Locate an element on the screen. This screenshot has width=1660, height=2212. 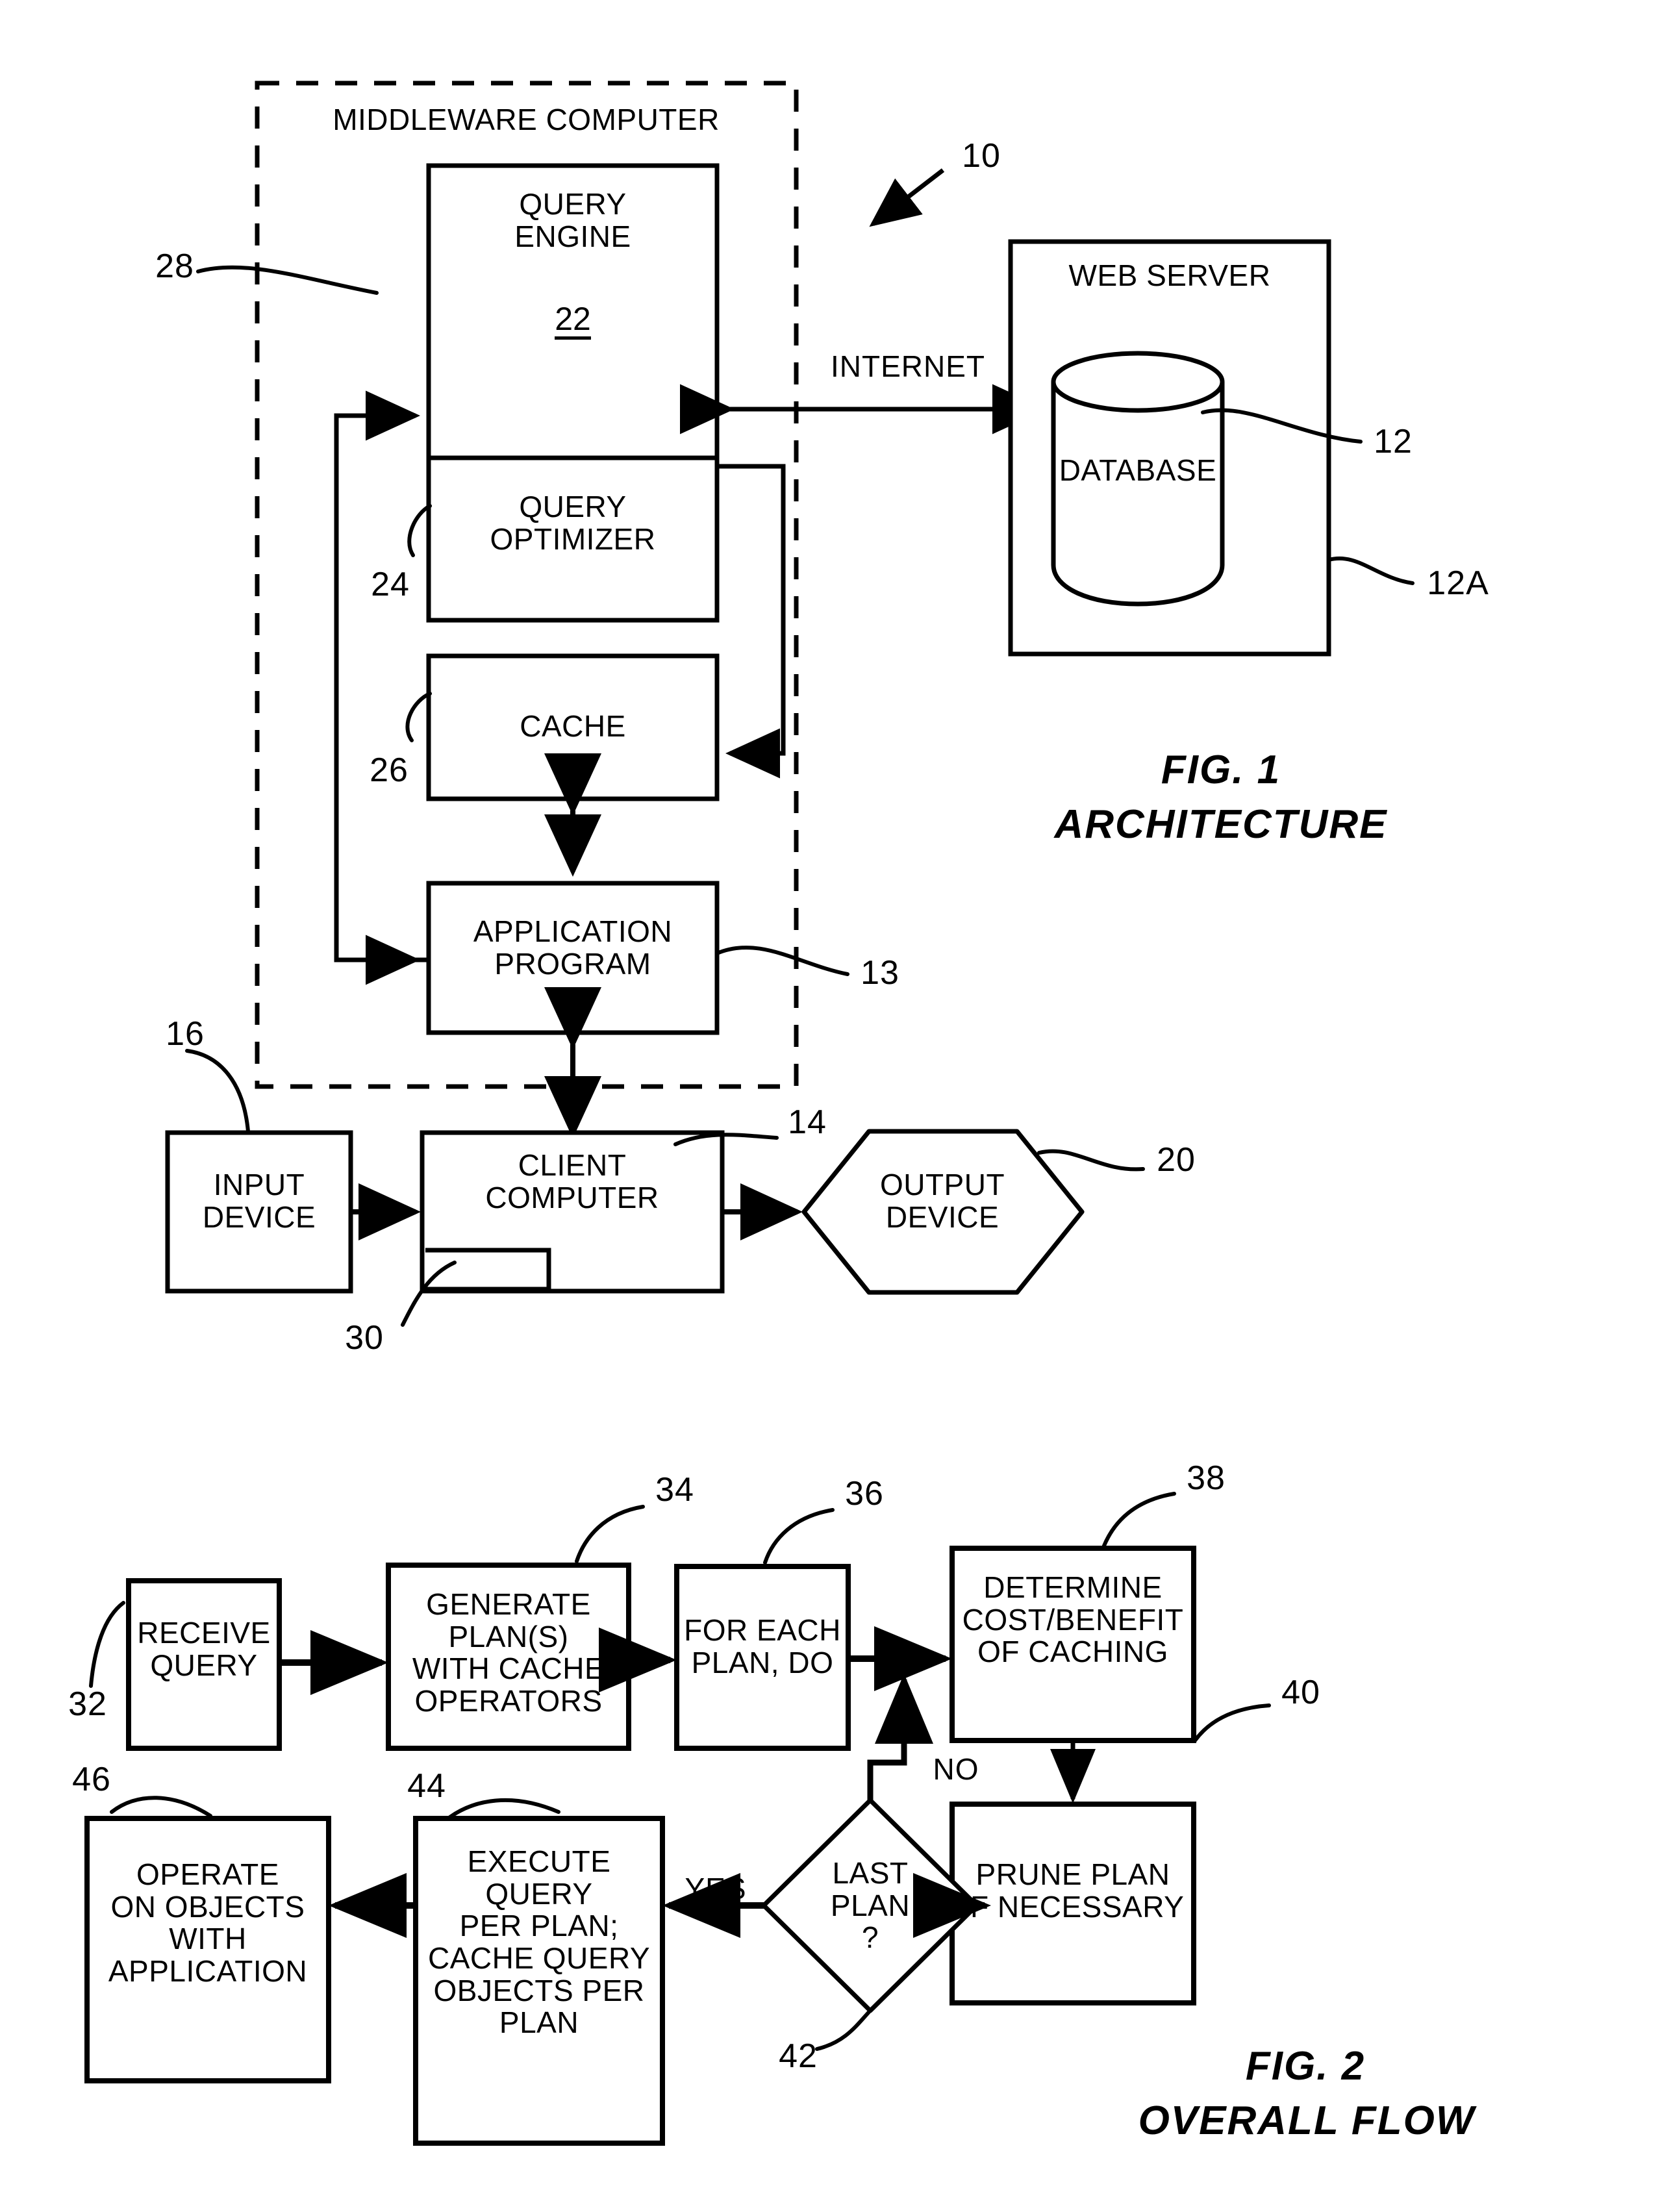
generate-plans-label: GENERATE PLAN(S) WITH CACHE OPERATORS is located at coordinates (508, 1652).